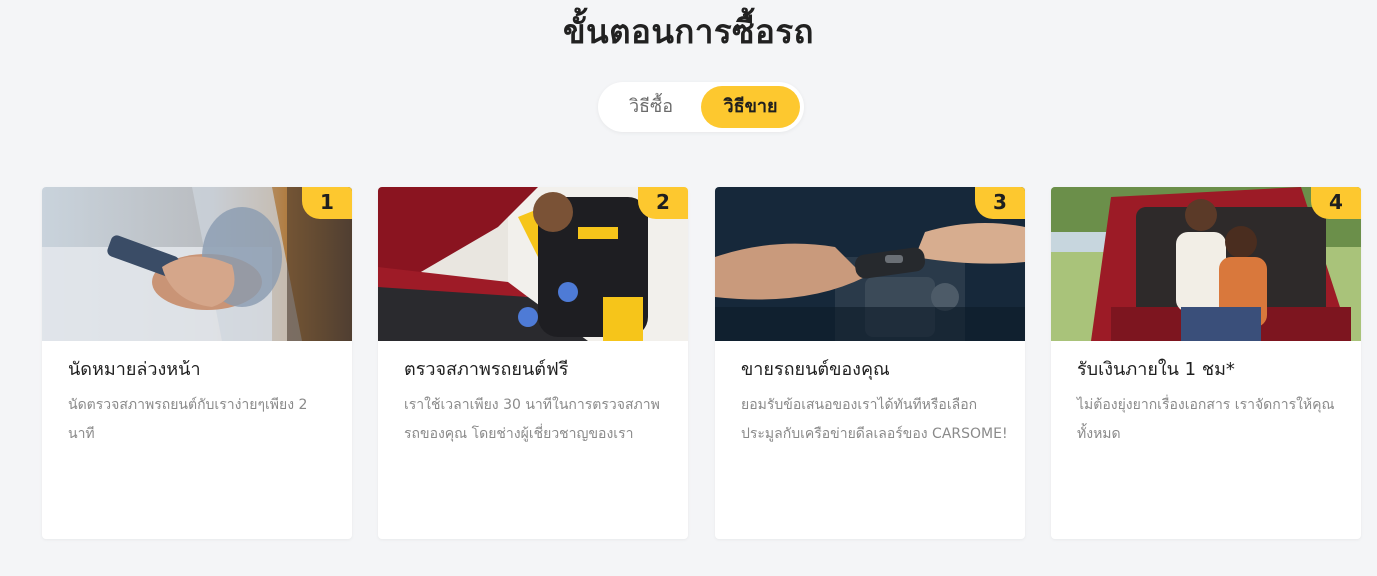 The image size is (1377, 576). Describe the element at coordinates (197, 264) in the screenshot. I see `step-image-phone-booking: 1` at that location.